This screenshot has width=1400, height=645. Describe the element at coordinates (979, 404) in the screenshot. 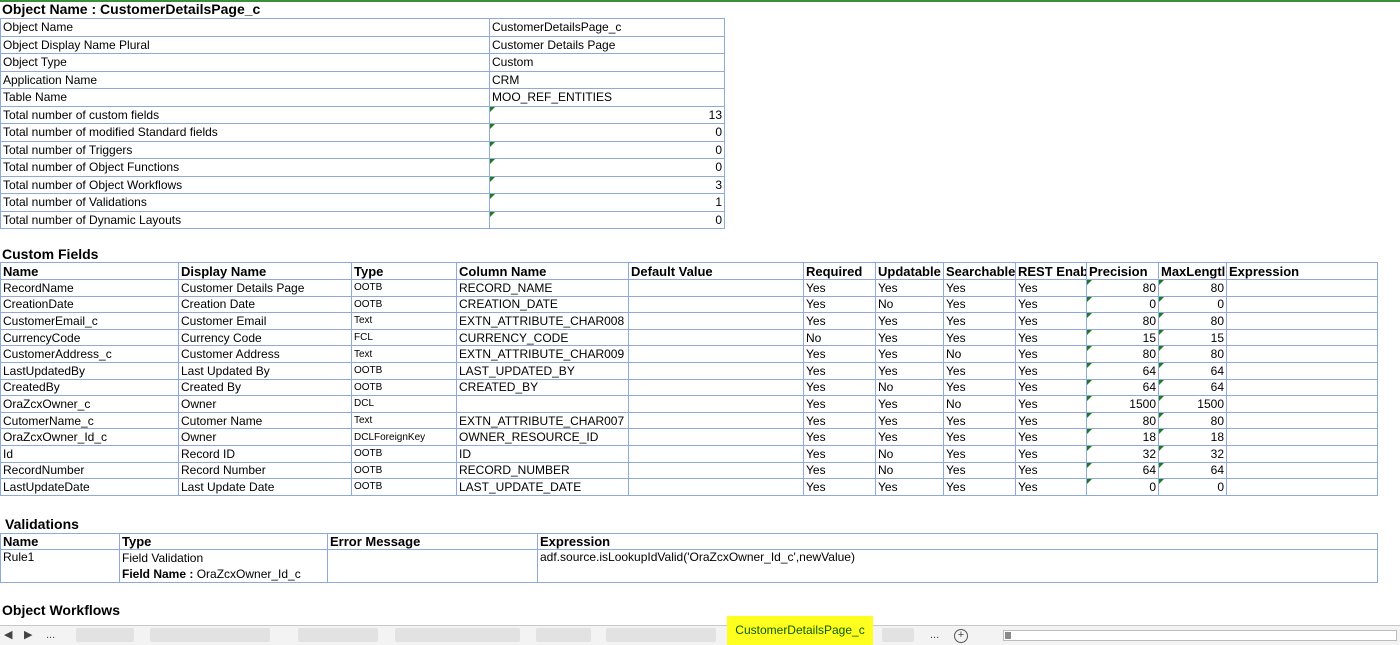

I see `searchable-cell: No` at that location.